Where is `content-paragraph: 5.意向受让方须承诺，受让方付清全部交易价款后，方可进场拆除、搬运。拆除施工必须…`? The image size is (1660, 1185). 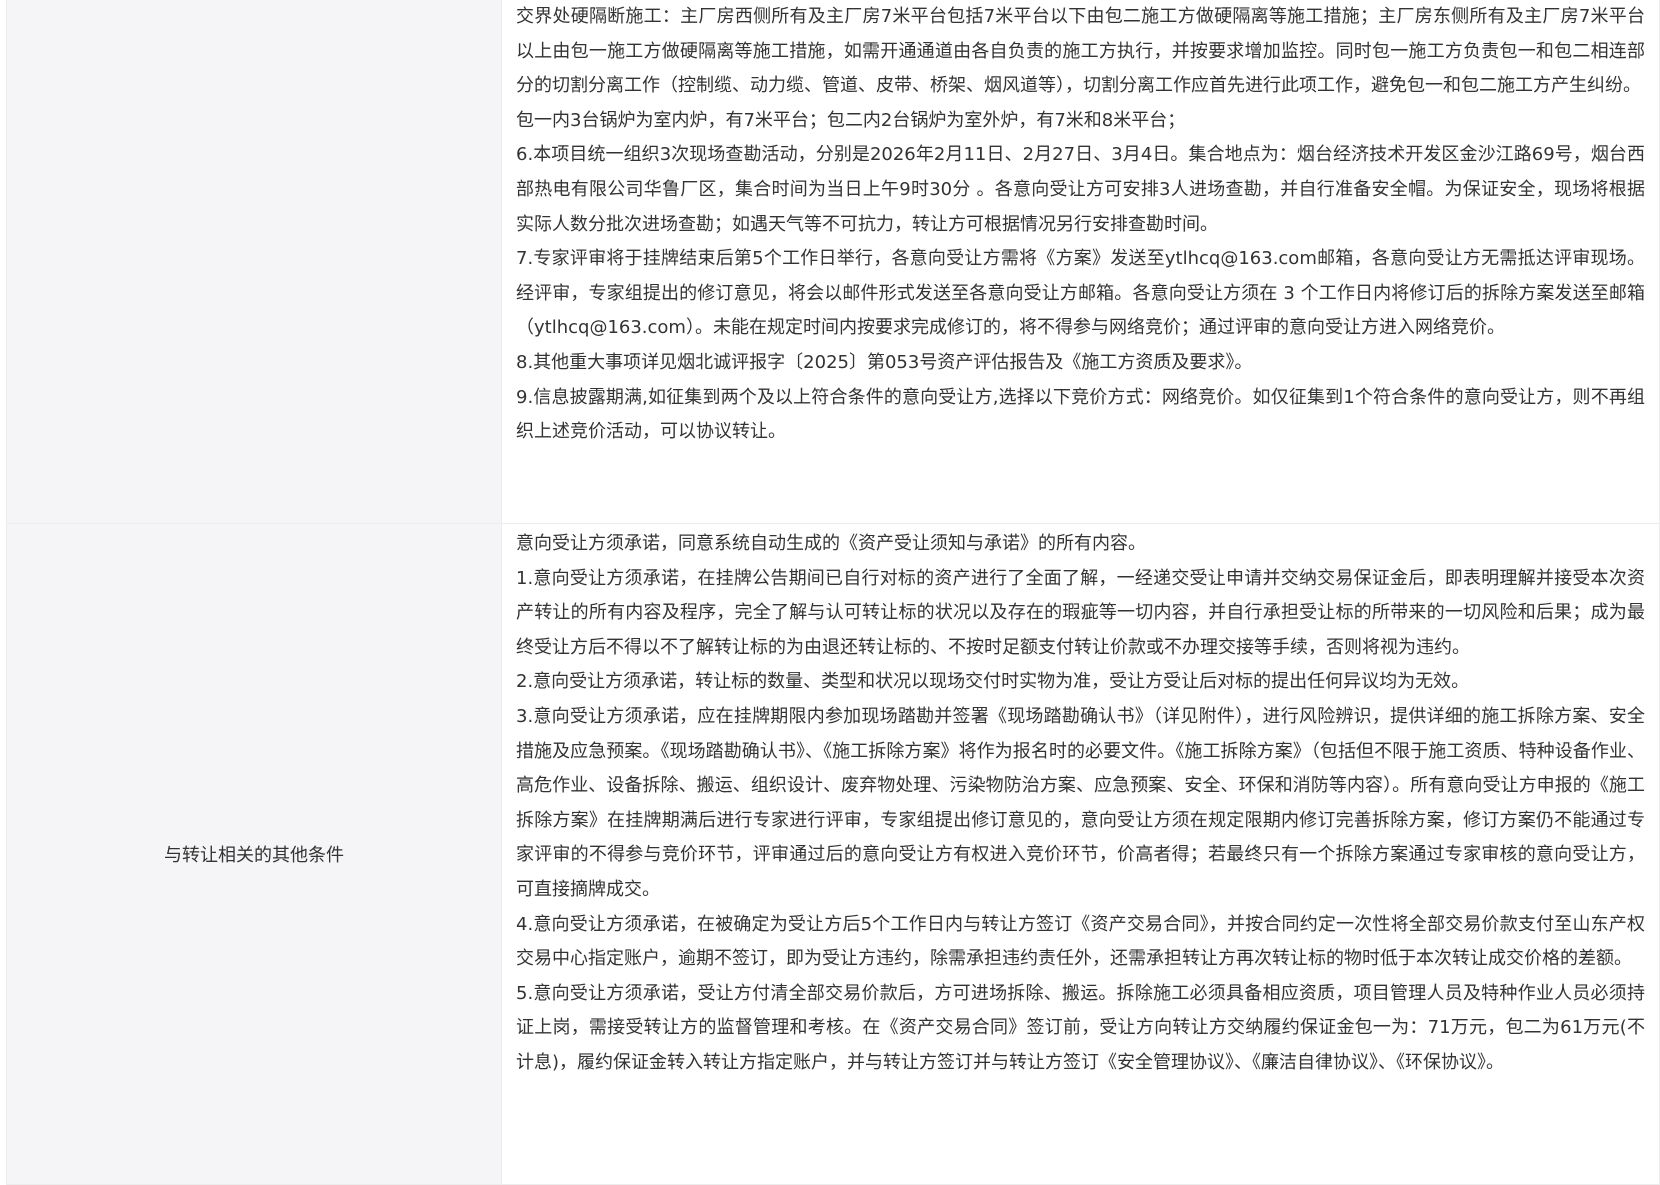
content-paragraph: 5.意向受让方须承诺，受让方付清全部交易价款后，方可进场拆除、搬运。拆除施工必须… is located at coordinates (1080, 1027).